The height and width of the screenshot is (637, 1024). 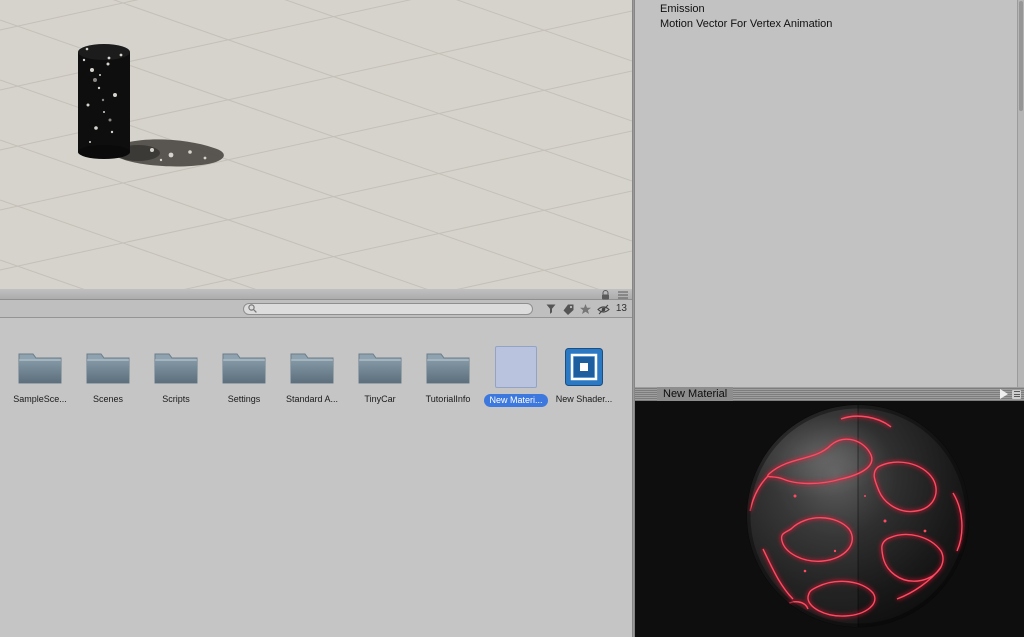 I want to click on project-item-tinycar: TinyCar, so click(x=380, y=373).